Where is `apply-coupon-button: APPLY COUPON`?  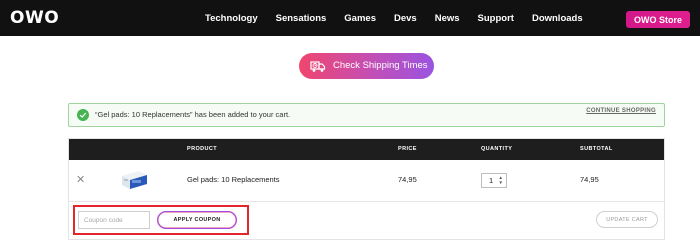
apply-coupon-button: APPLY COUPON is located at coordinates (197, 220).